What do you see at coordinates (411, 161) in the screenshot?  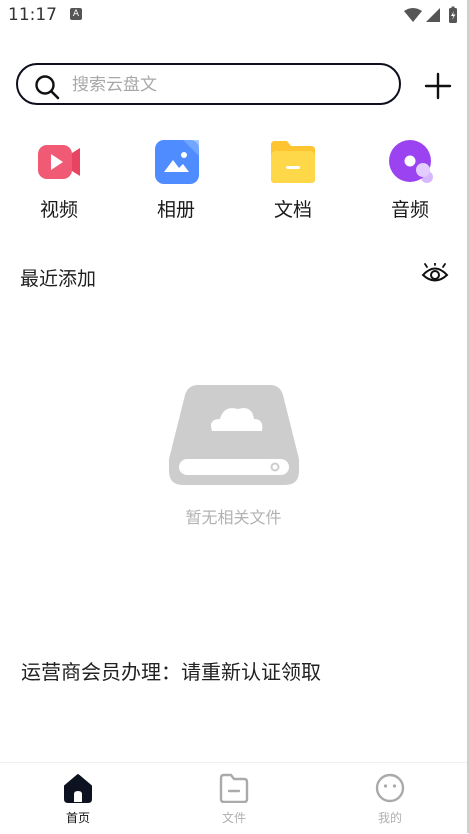 I see `audio-icon` at bounding box center [411, 161].